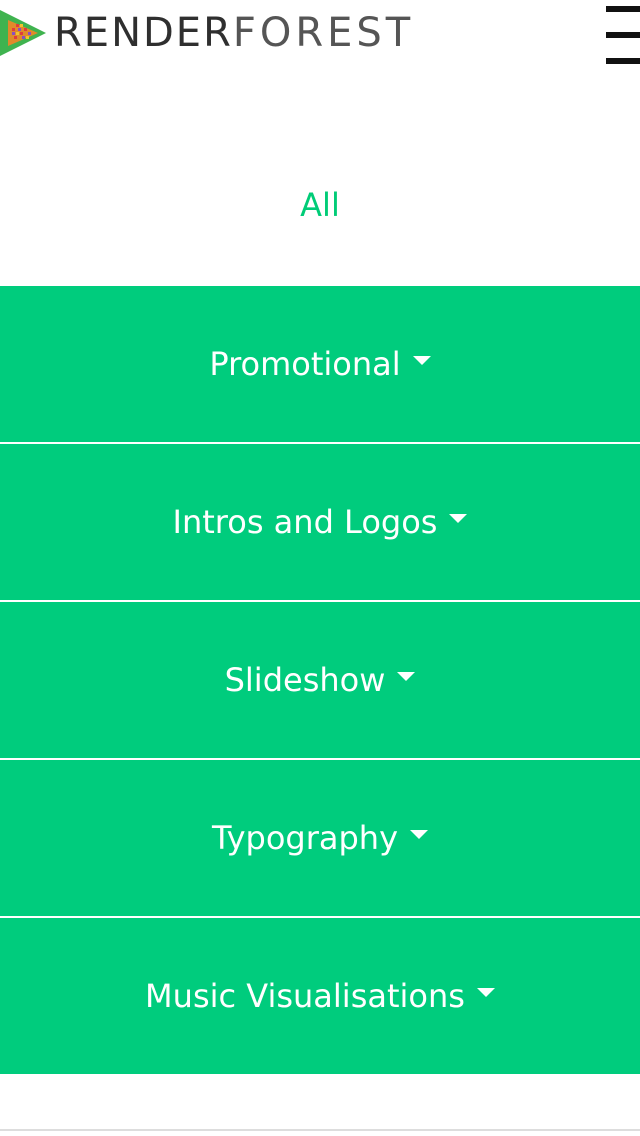 This screenshot has width=640, height=1136. Describe the element at coordinates (305, 838) in the screenshot. I see `category-label: Typography` at that location.